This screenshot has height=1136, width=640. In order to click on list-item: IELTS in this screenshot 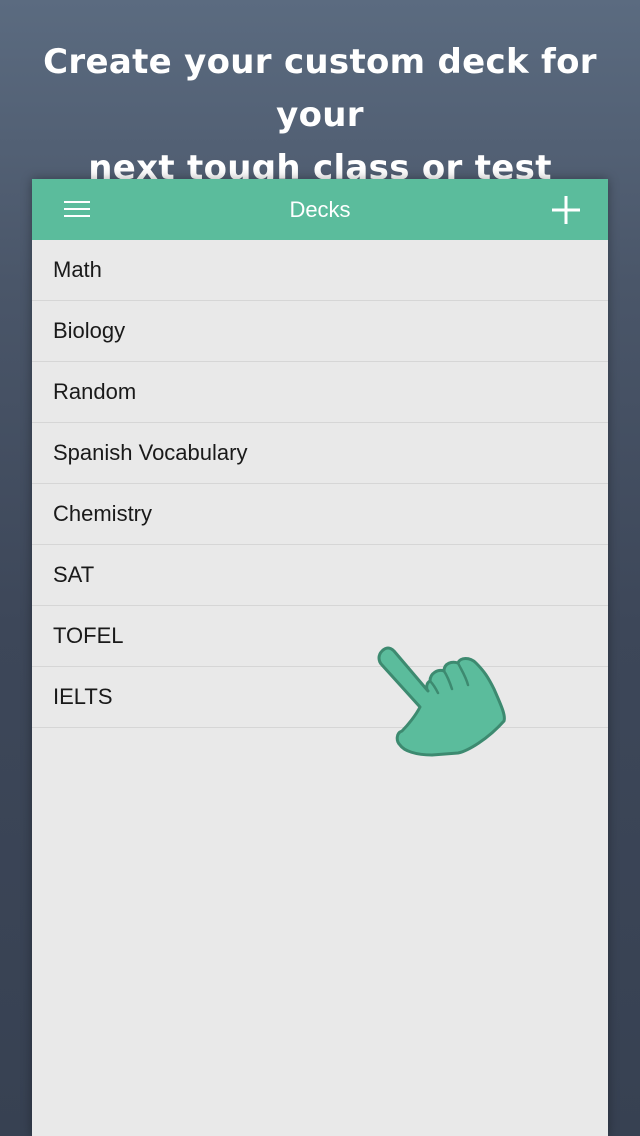, I will do `click(320, 697)`.